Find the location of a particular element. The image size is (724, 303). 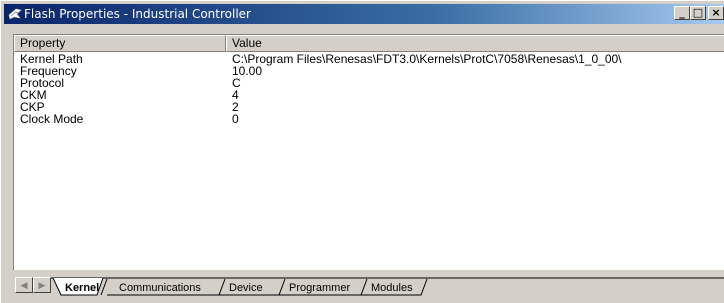

column-header-value: Value is located at coordinates (475, 43).